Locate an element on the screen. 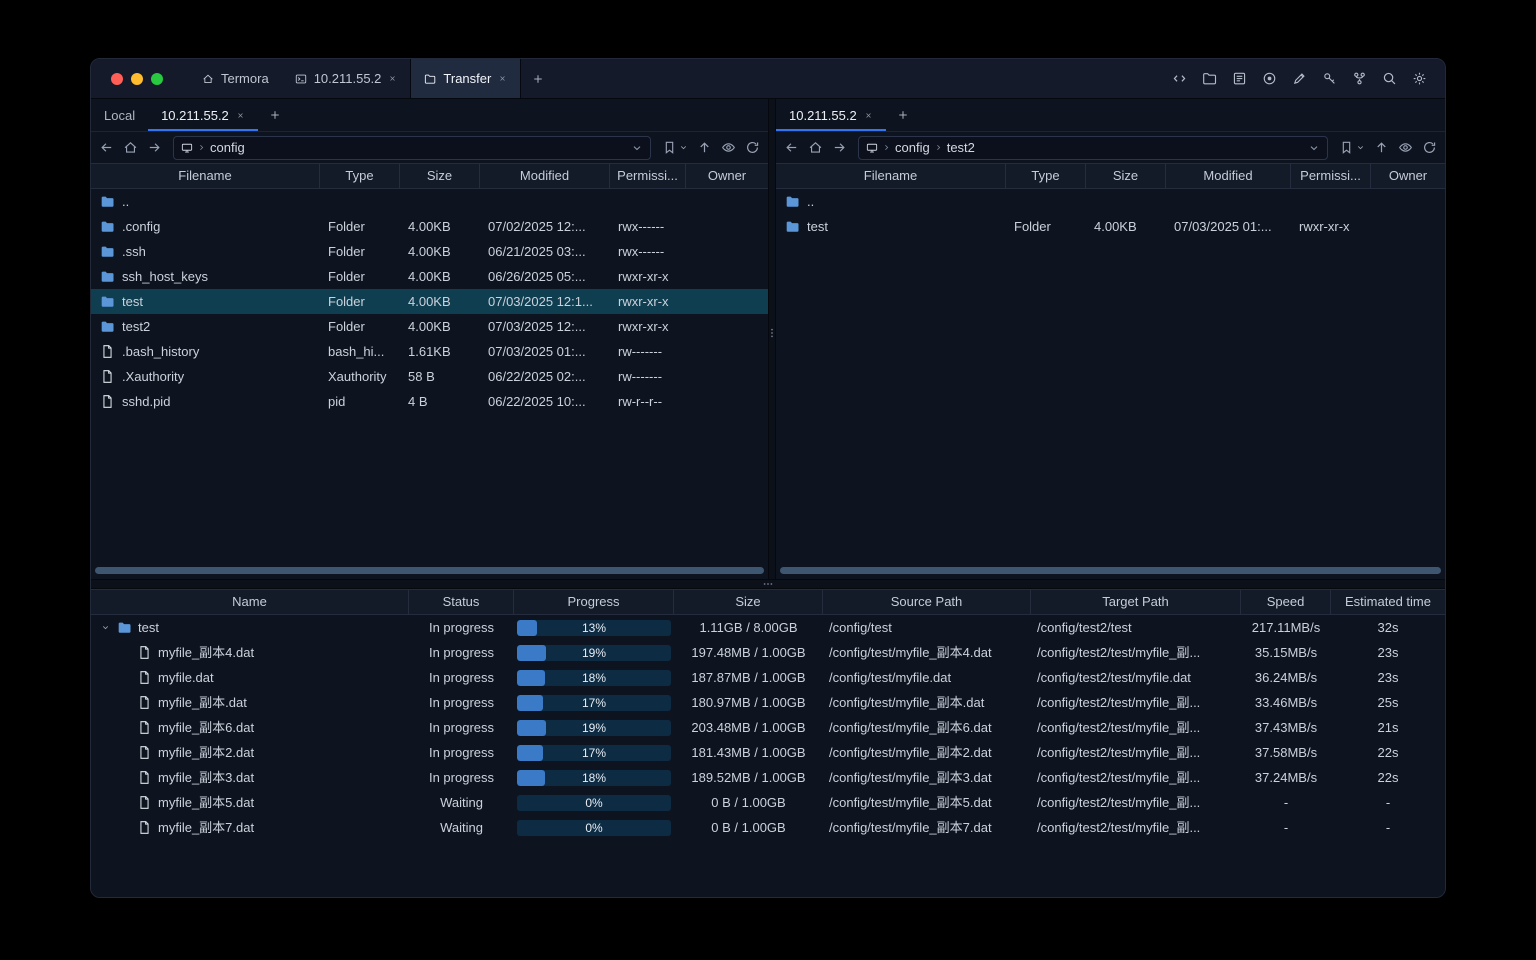  minimize-button is located at coordinates (137, 78).